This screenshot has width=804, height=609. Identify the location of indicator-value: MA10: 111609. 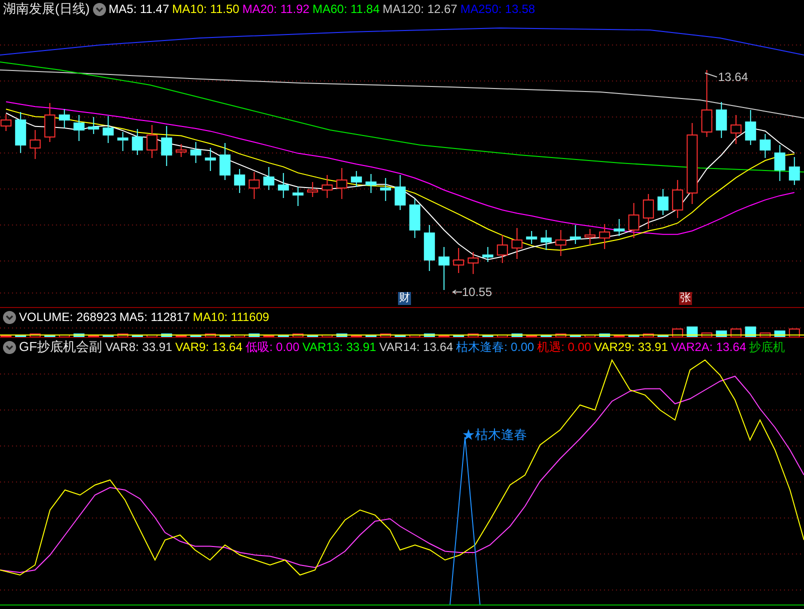
(231, 317).